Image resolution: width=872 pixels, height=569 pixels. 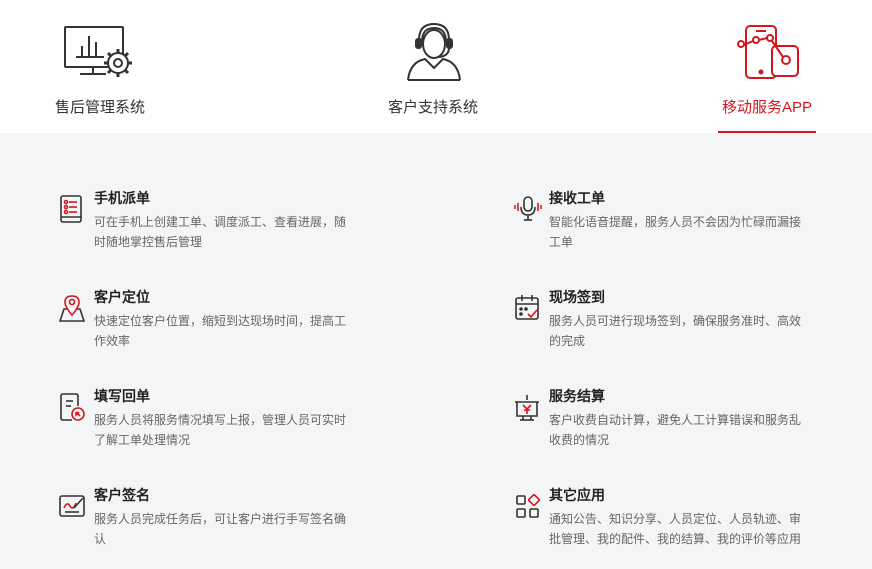 I want to click on headset-agent-icon, so click(x=434, y=54).